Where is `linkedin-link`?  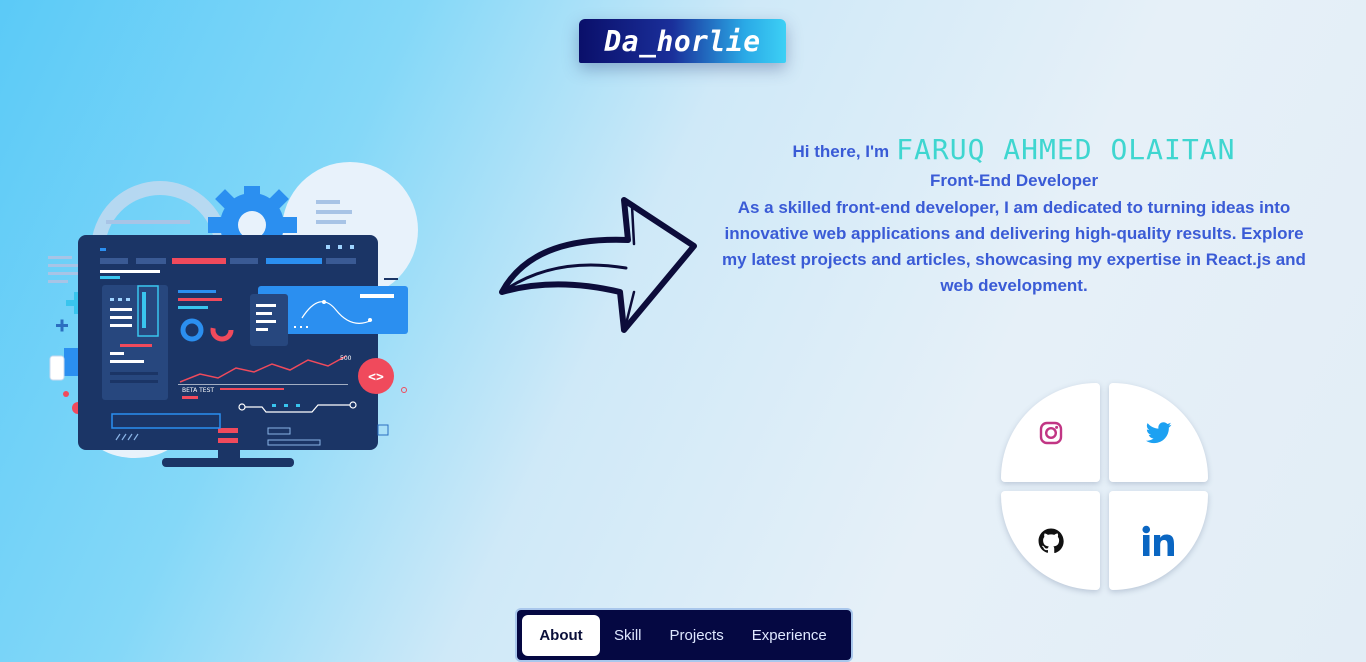
linkedin-link is located at coordinates (1158, 540).